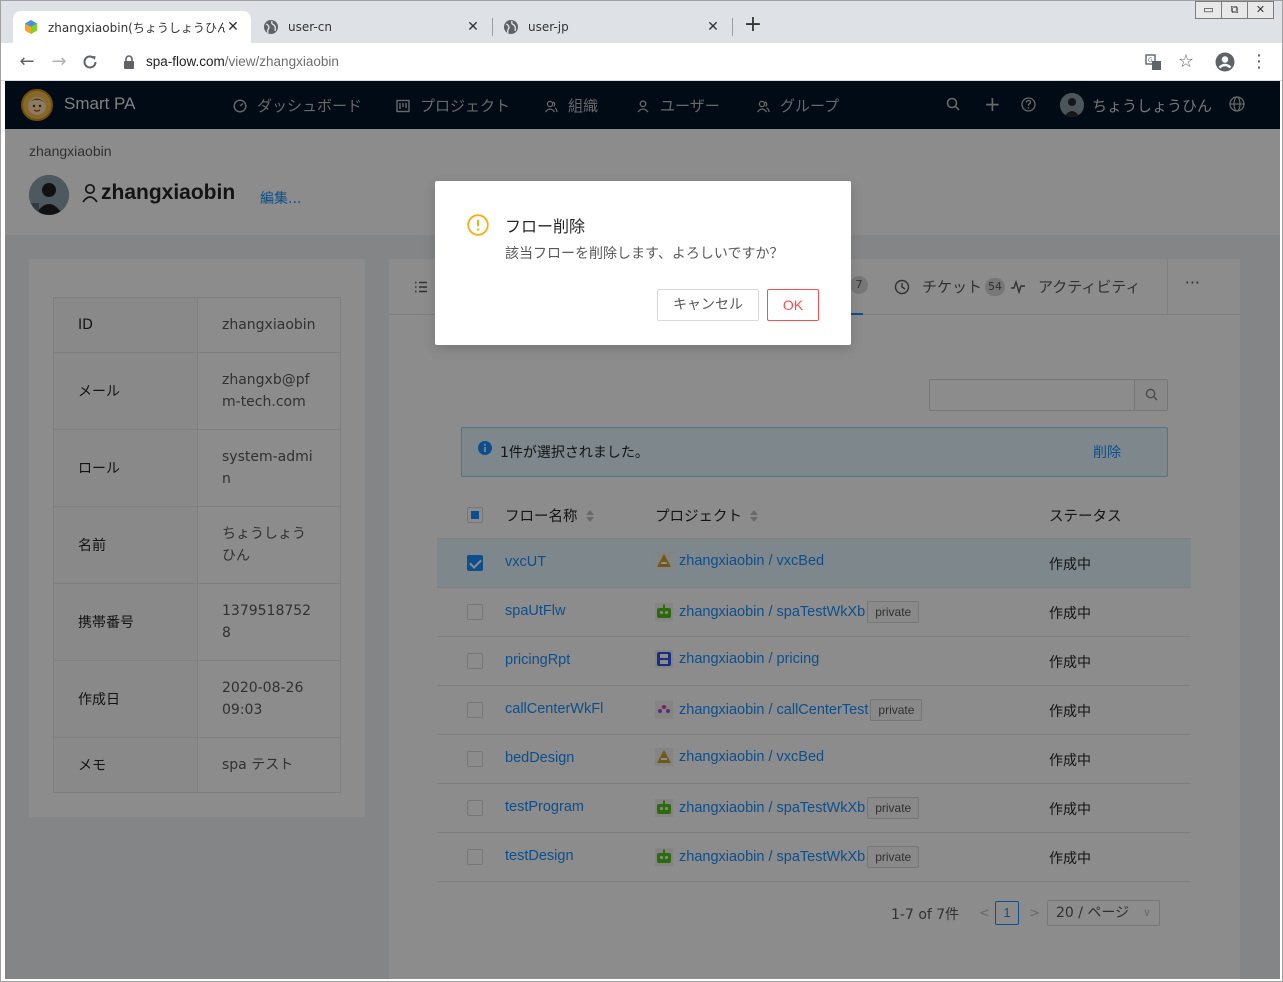 This screenshot has width=1283, height=982. What do you see at coordinates (27, 62) in the screenshot?
I see `back-arrow-icon: ←` at bounding box center [27, 62].